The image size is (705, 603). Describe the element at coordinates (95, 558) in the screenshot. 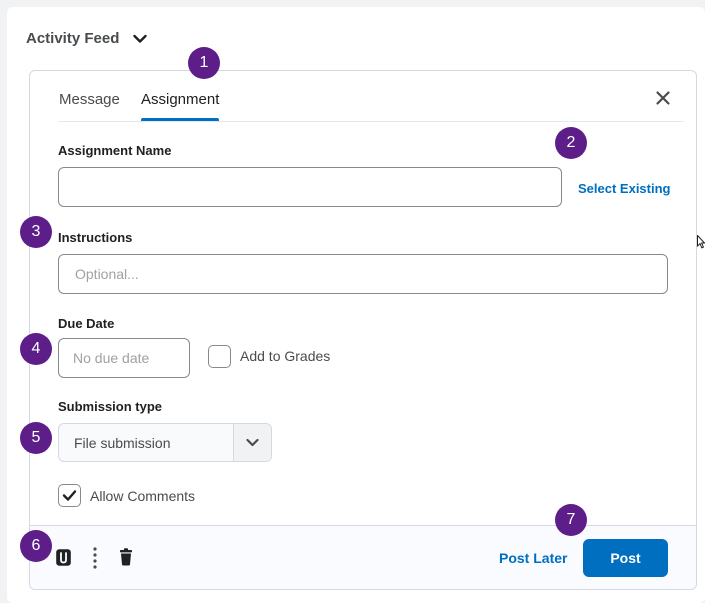

I see `more-vertical-icon` at that location.